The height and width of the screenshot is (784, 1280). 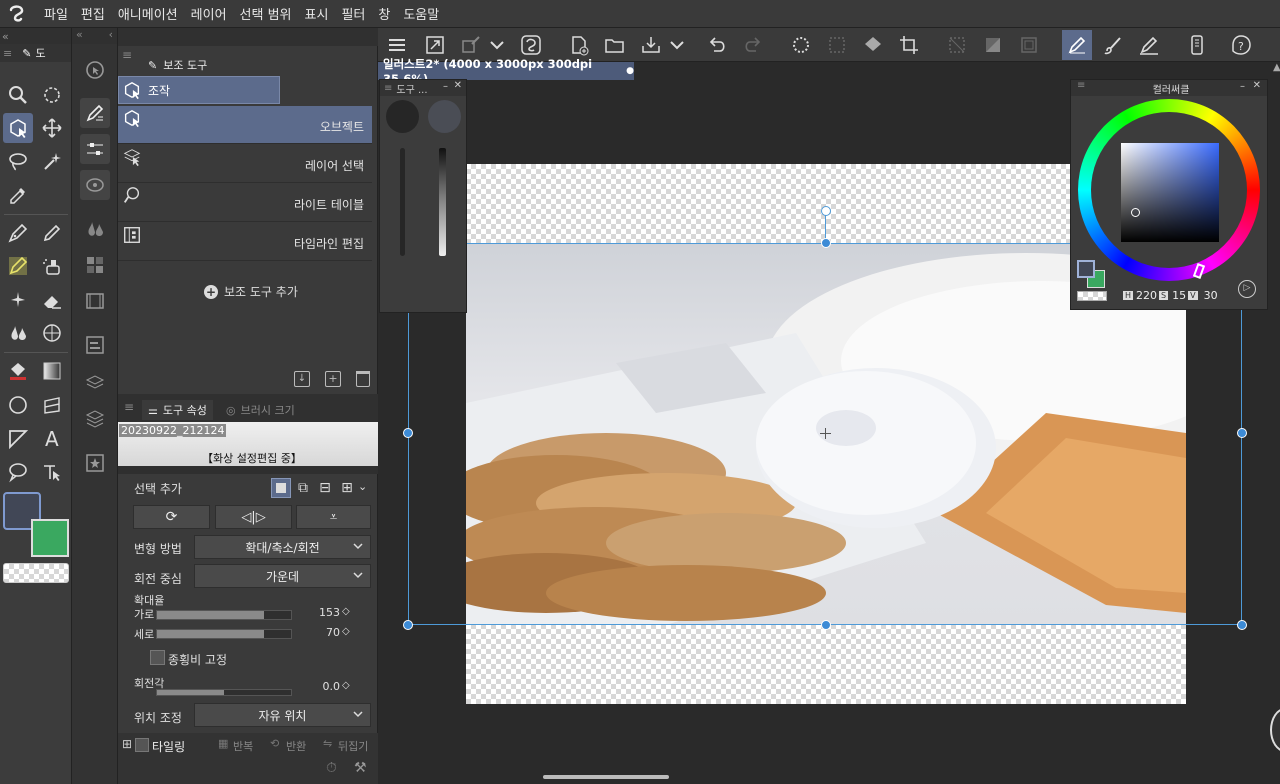 What do you see at coordinates (148, 13) in the screenshot?
I see `menu-animation: 애니메이션` at bounding box center [148, 13].